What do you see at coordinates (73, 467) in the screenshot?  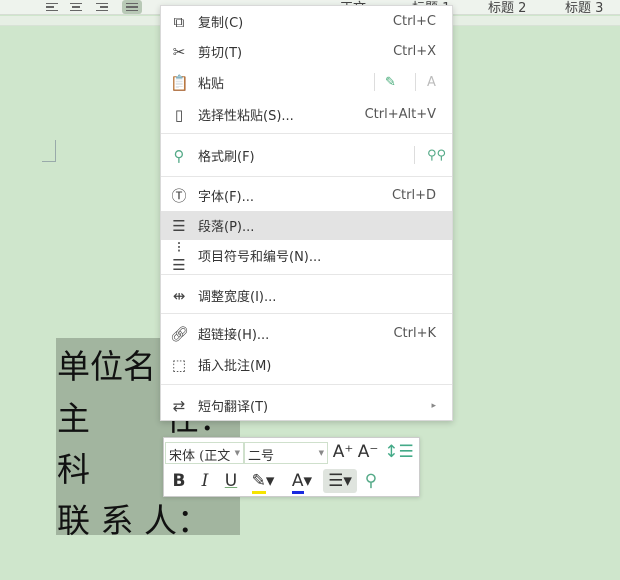 I see `doc-line-dept: 科` at bounding box center [73, 467].